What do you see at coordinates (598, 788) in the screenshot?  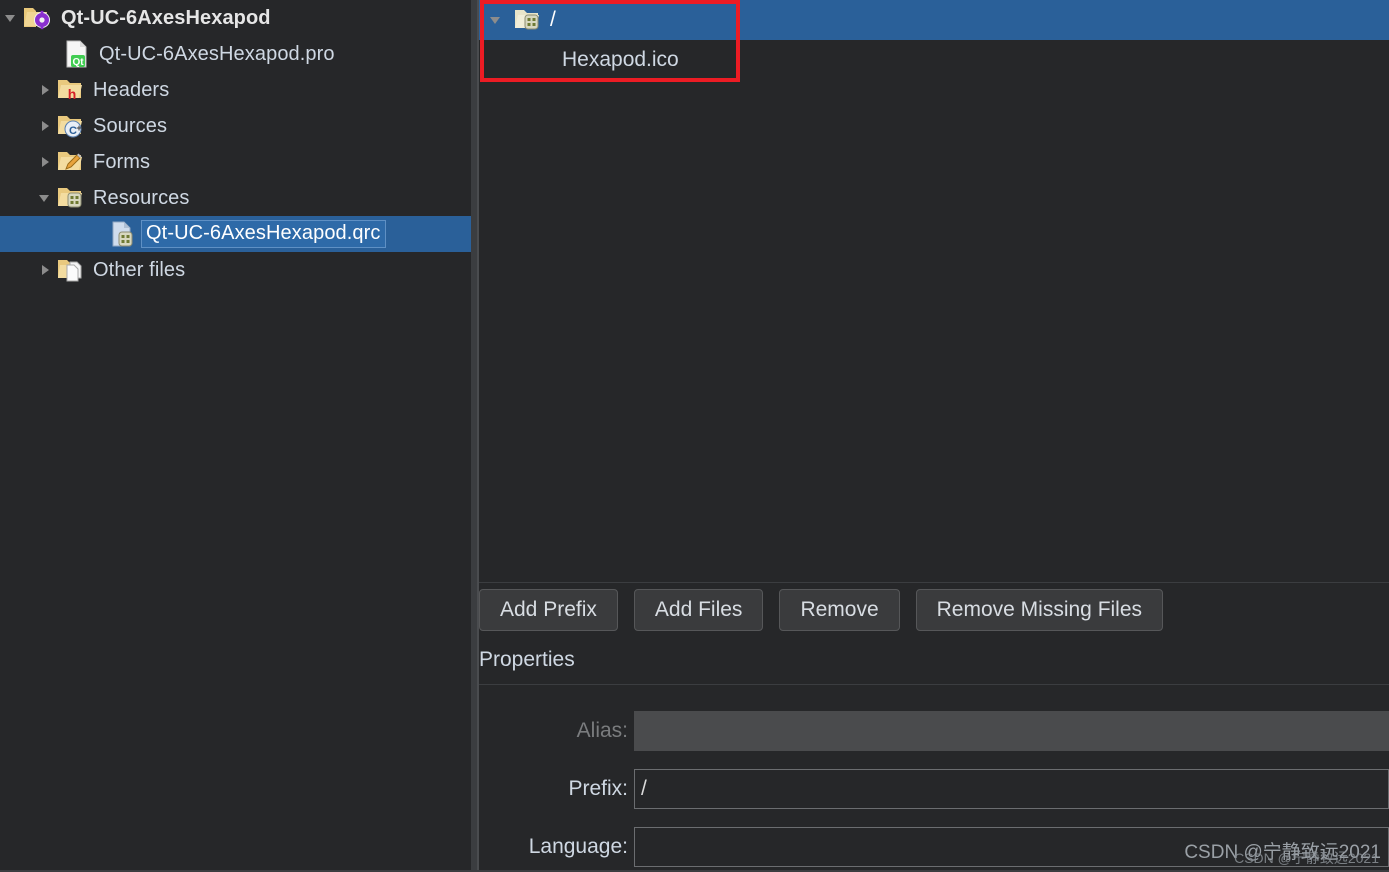 I see `prefix-label: Prefix:` at bounding box center [598, 788].